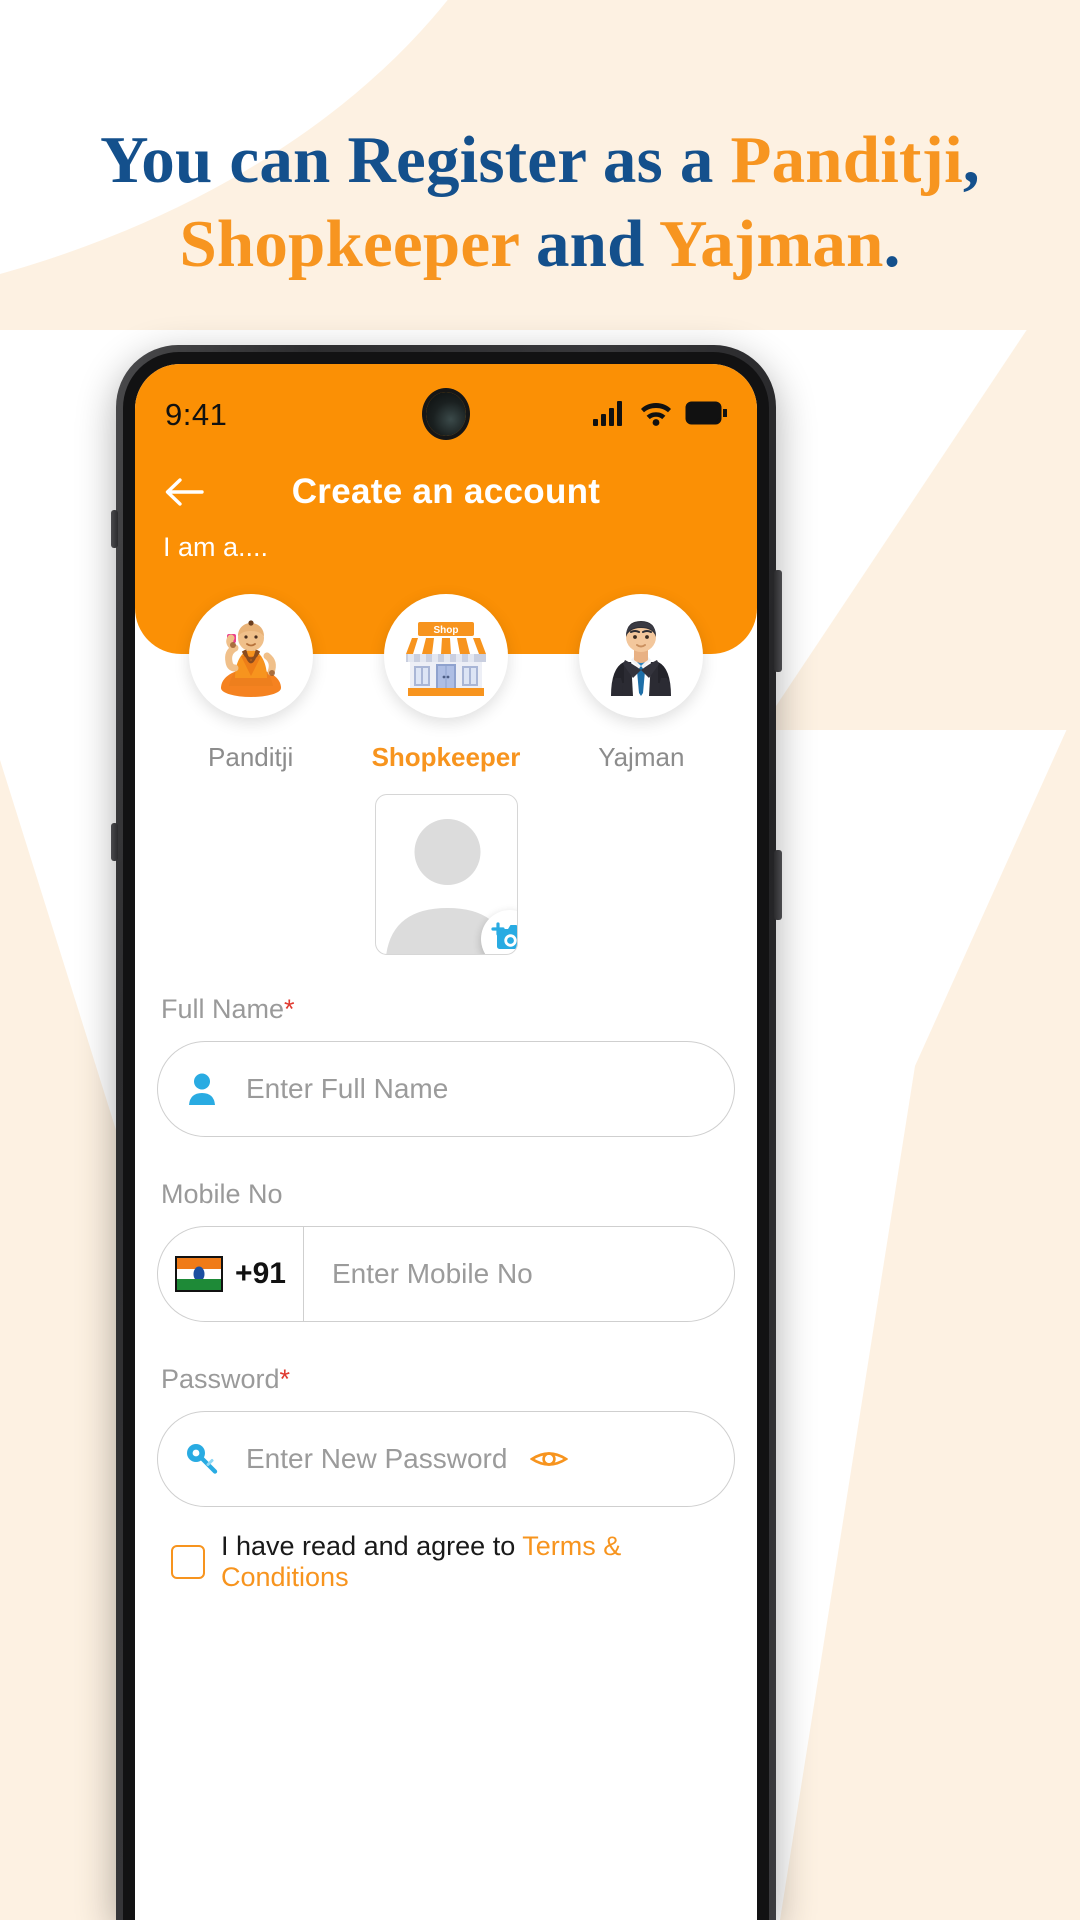 The width and height of the screenshot is (1080, 1920). What do you see at coordinates (202, 1459) in the screenshot?
I see `key-icon` at bounding box center [202, 1459].